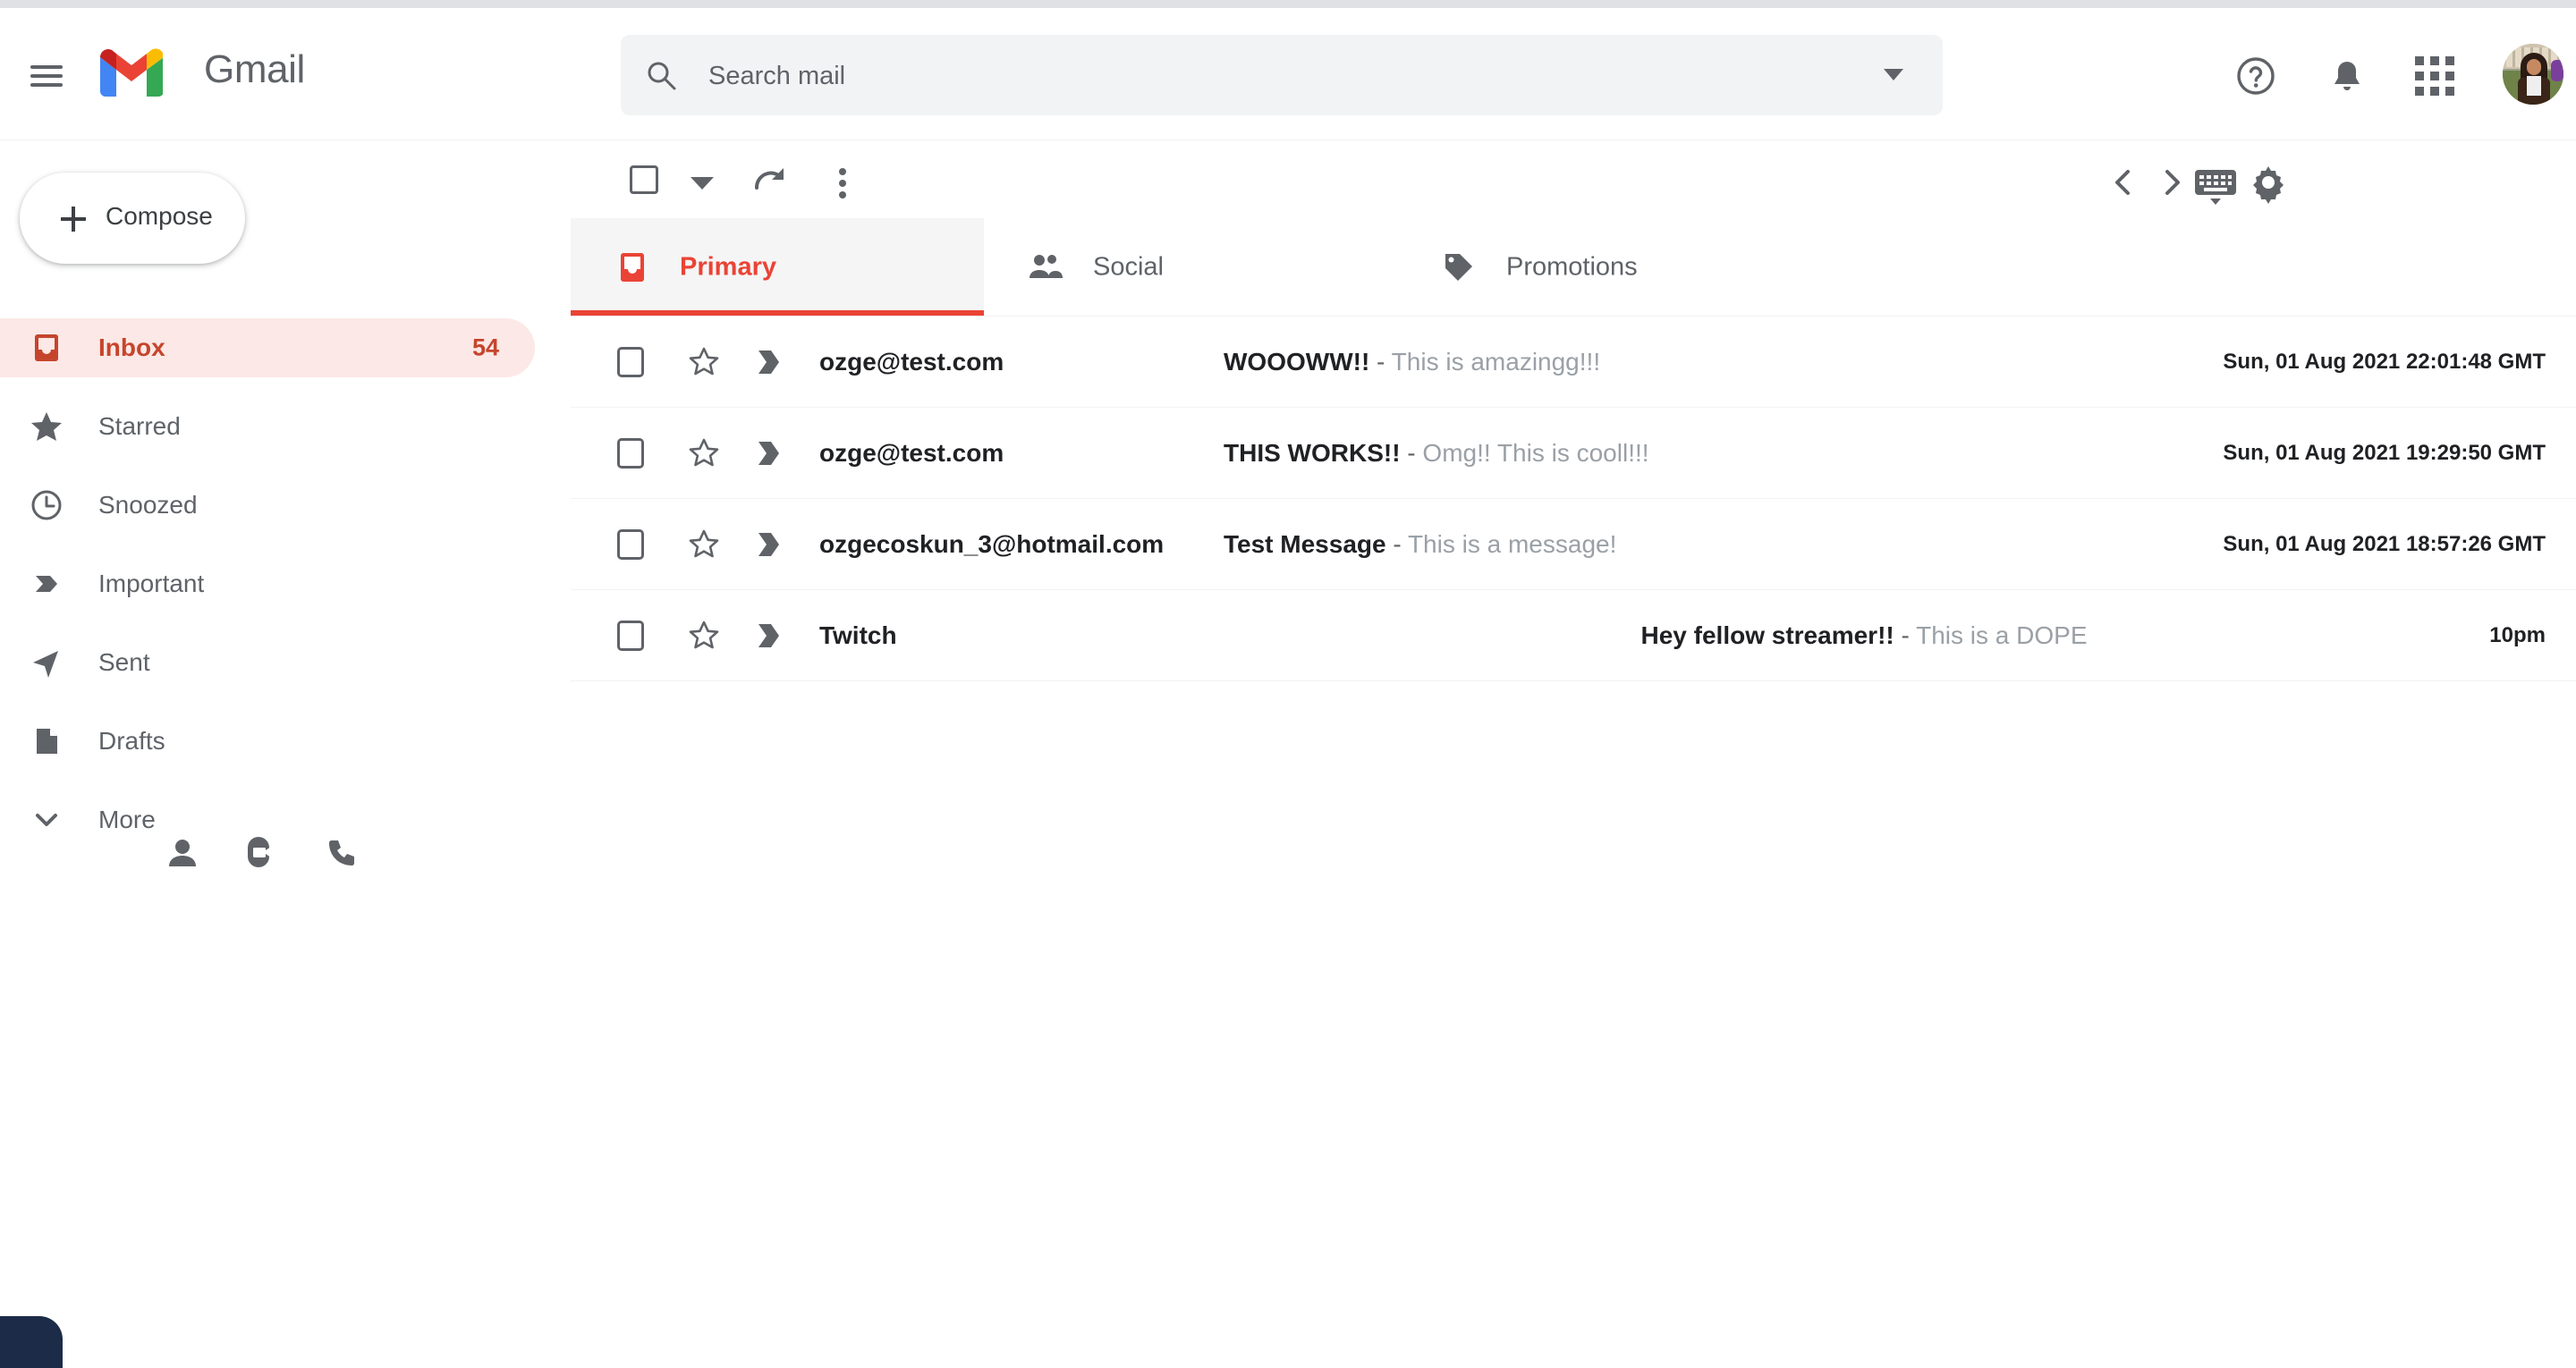 The width and height of the screenshot is (2576, 1368). What do you see at coordinates (2434, 76) in the screenshot?
I see `google-apps-icon` at bounding box center [2434, 76].